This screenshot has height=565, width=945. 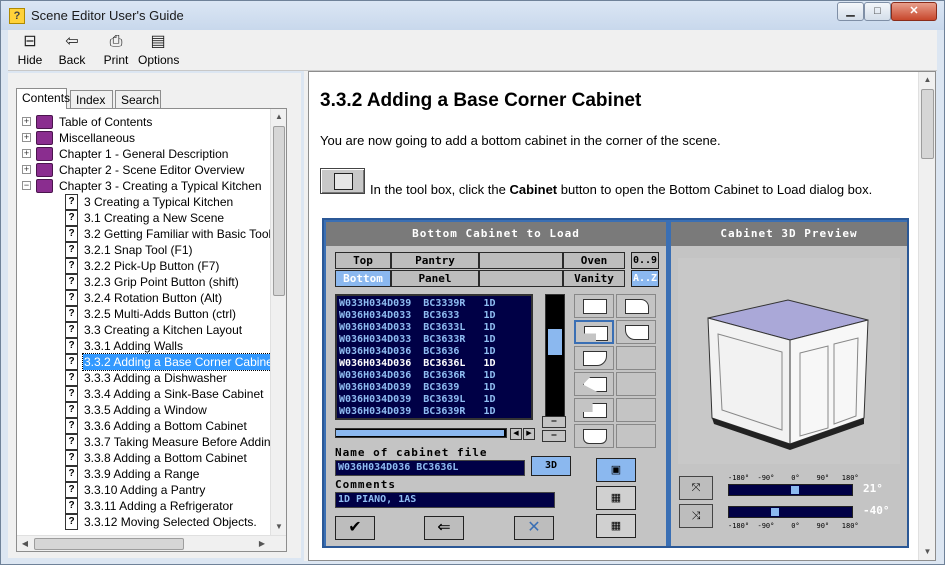 I want to click on collapse-small-icon: ═, so click(x=554, y=422).